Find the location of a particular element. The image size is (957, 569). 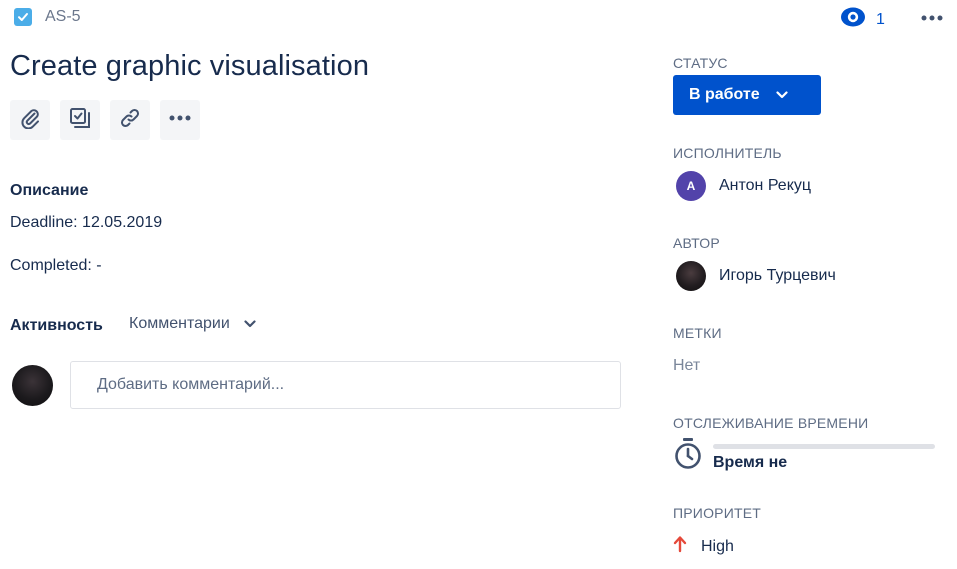

checkbox-icon is located at coordinates (23, 17).